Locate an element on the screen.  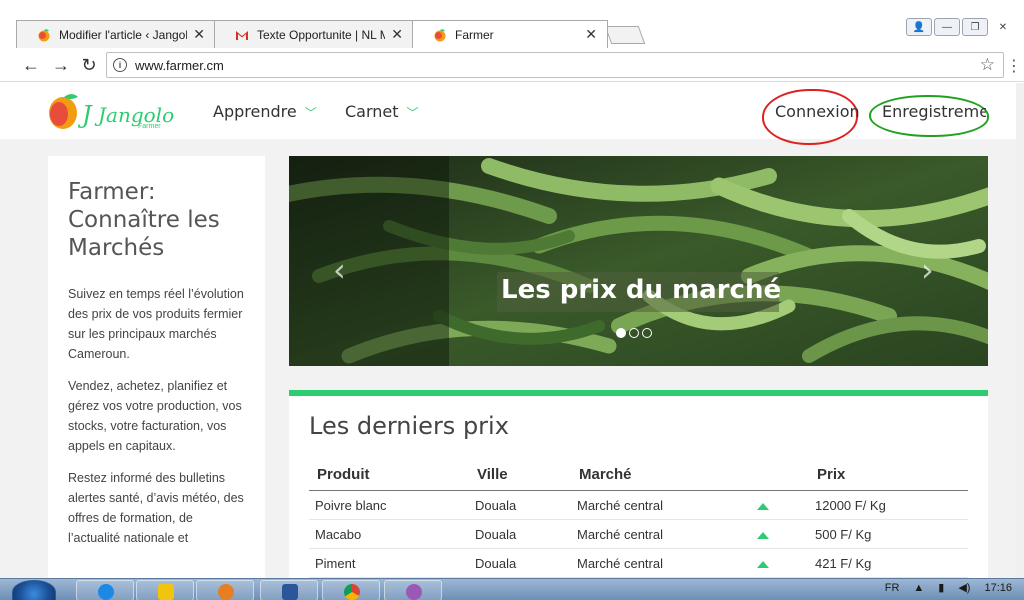
network-icon: ▮ is located at coordinates (941, 587).